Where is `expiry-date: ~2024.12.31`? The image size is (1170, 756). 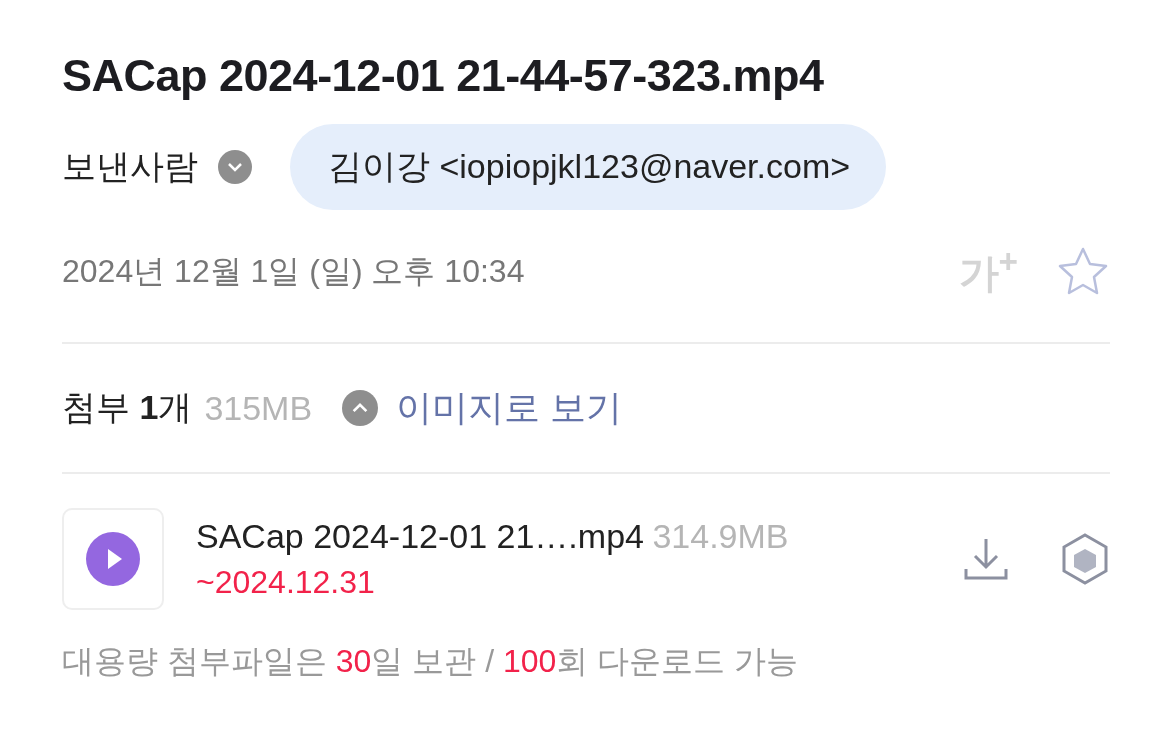
expiry-date: ~2024.12.31 is located at coordinates (286, 582).